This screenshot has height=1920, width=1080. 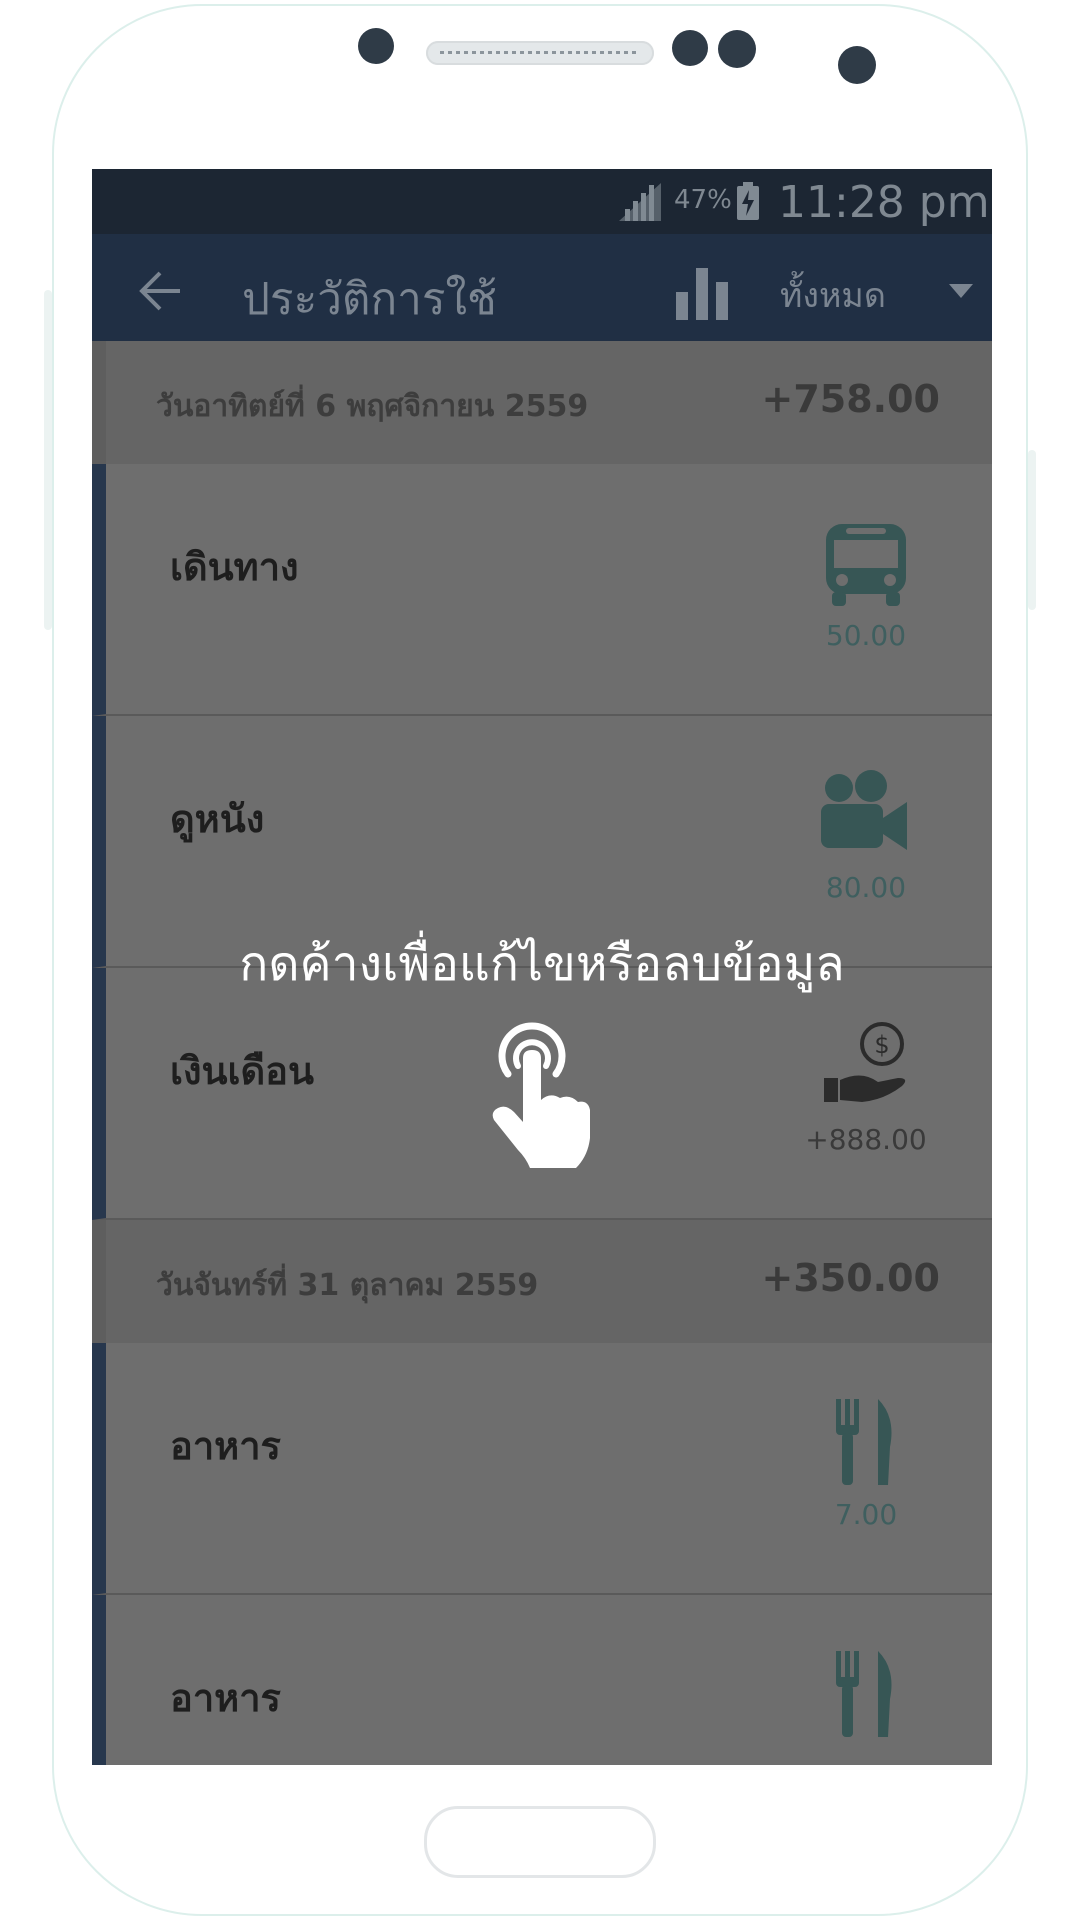 What do you see at coordinates (690, 48) in the screenshot?
I see `proximity-sensor` at bounding box center [690, 48].